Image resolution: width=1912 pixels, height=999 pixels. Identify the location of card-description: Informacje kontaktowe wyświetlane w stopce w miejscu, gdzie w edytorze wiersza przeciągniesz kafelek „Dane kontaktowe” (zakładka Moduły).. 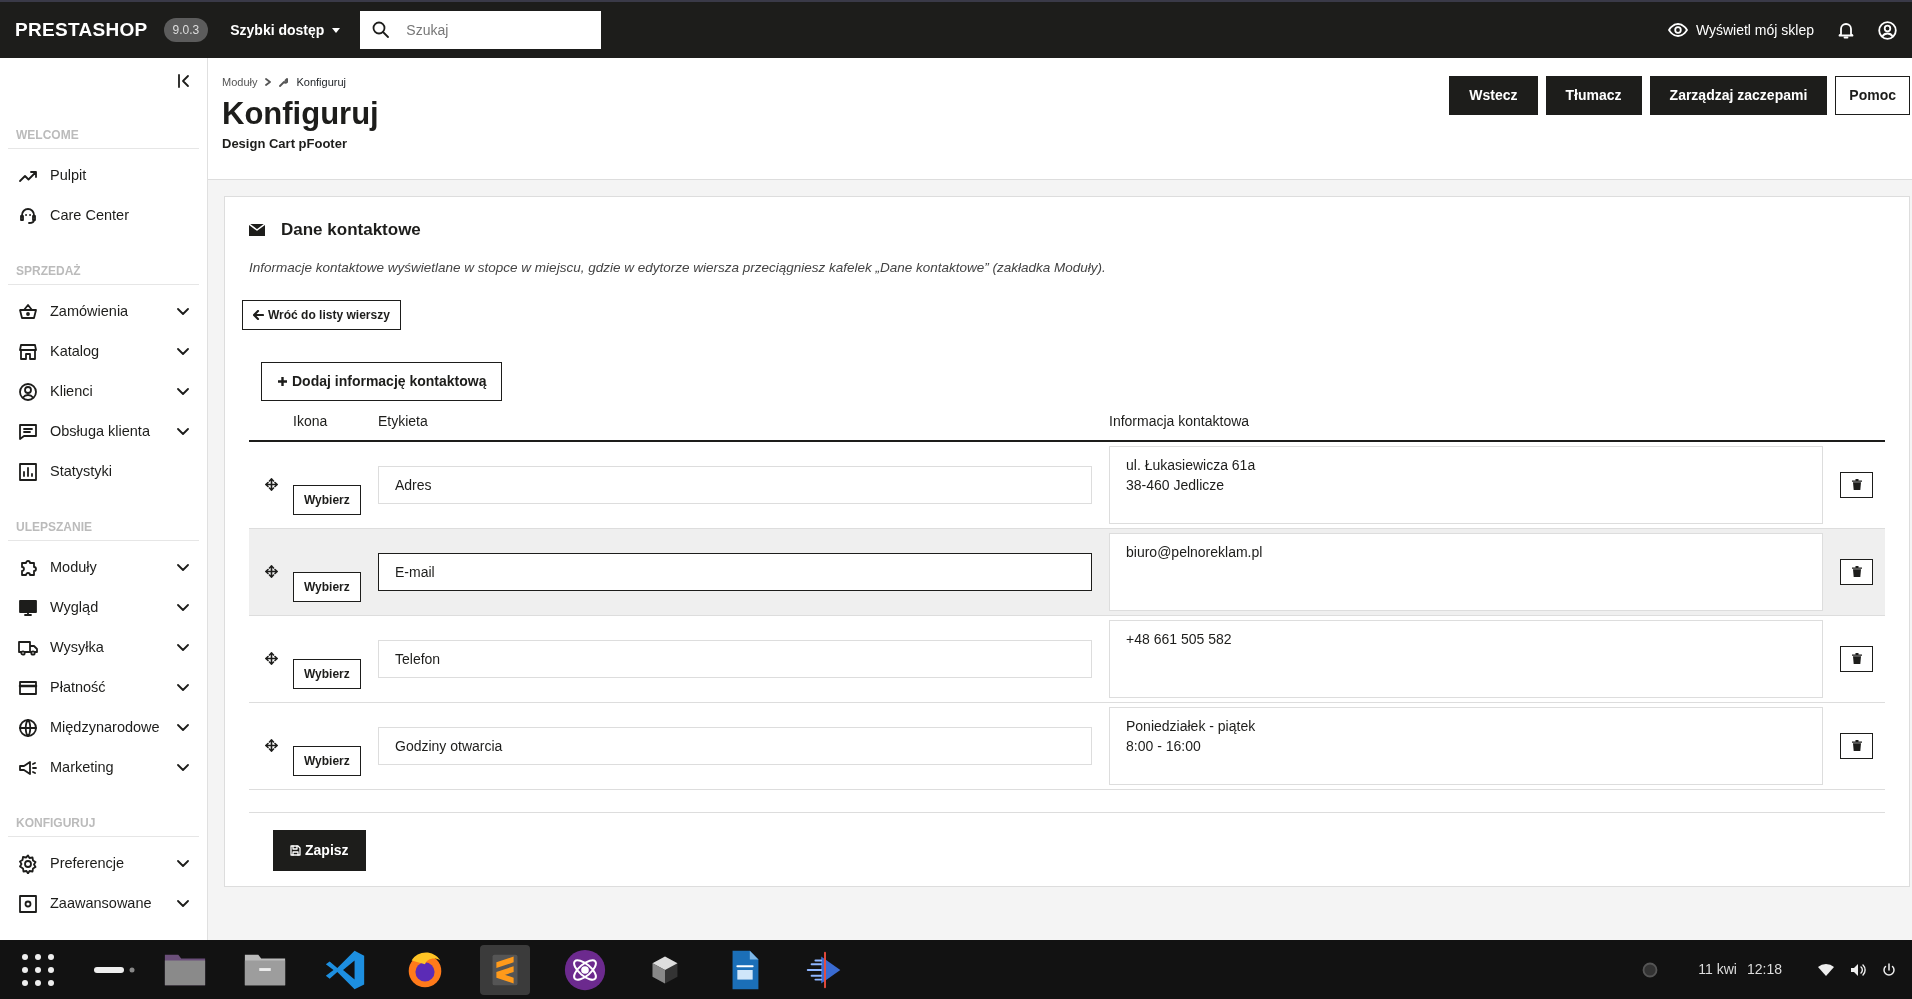
(678, 267).